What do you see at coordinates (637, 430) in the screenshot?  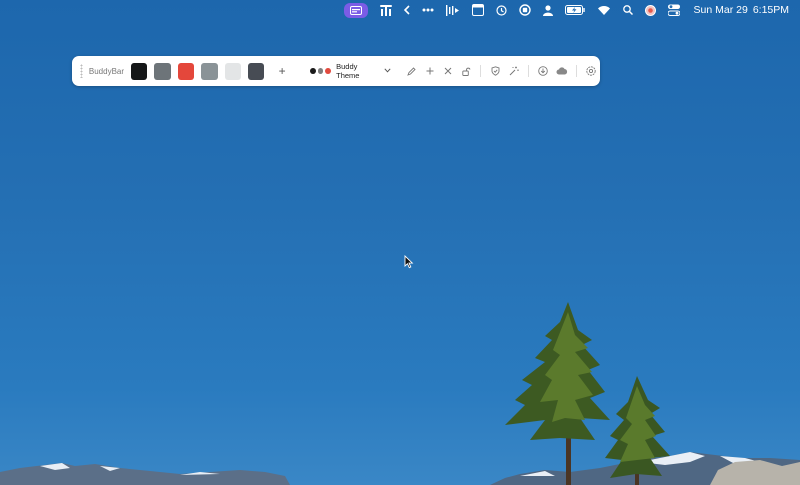 I see `pine-tree-small` at bounding box center [637, 430].